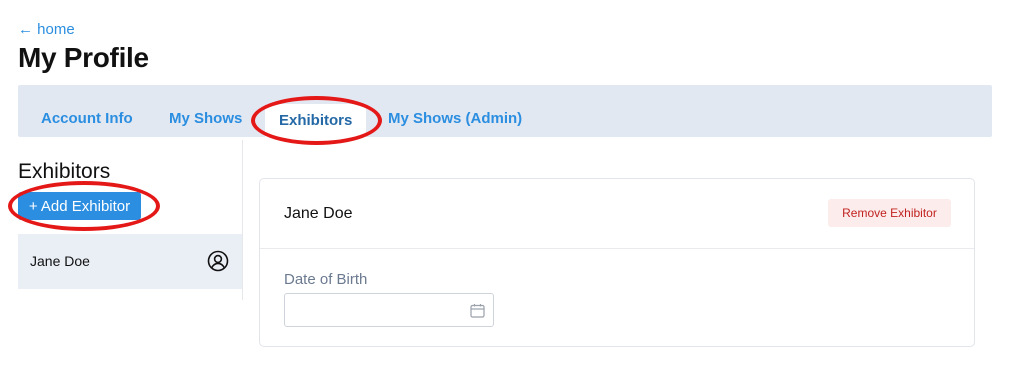 Image resolution: width=1009 pixels, height=387 pixels. Describe the element at coordinates (130, 261) in the screenshot. I see `sidebar-item-jane-doe: Jane Doe` at that location.